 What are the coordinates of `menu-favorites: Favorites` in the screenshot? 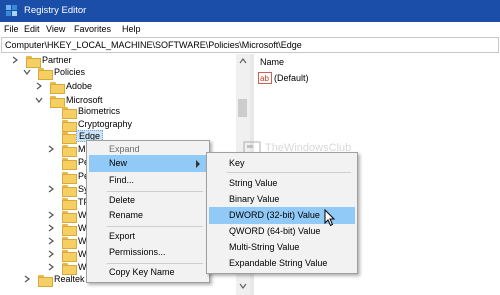 It's located at (92, 29).